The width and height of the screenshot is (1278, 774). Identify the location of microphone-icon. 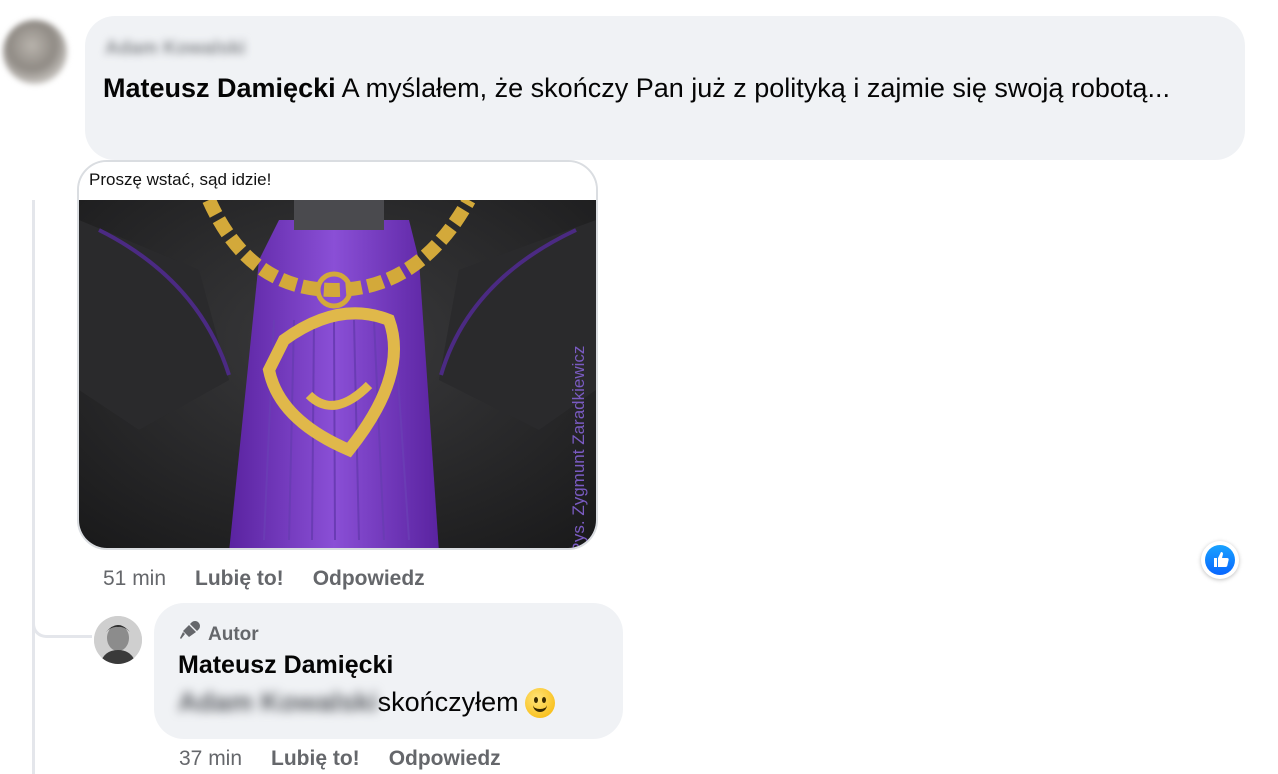
(190, 630).